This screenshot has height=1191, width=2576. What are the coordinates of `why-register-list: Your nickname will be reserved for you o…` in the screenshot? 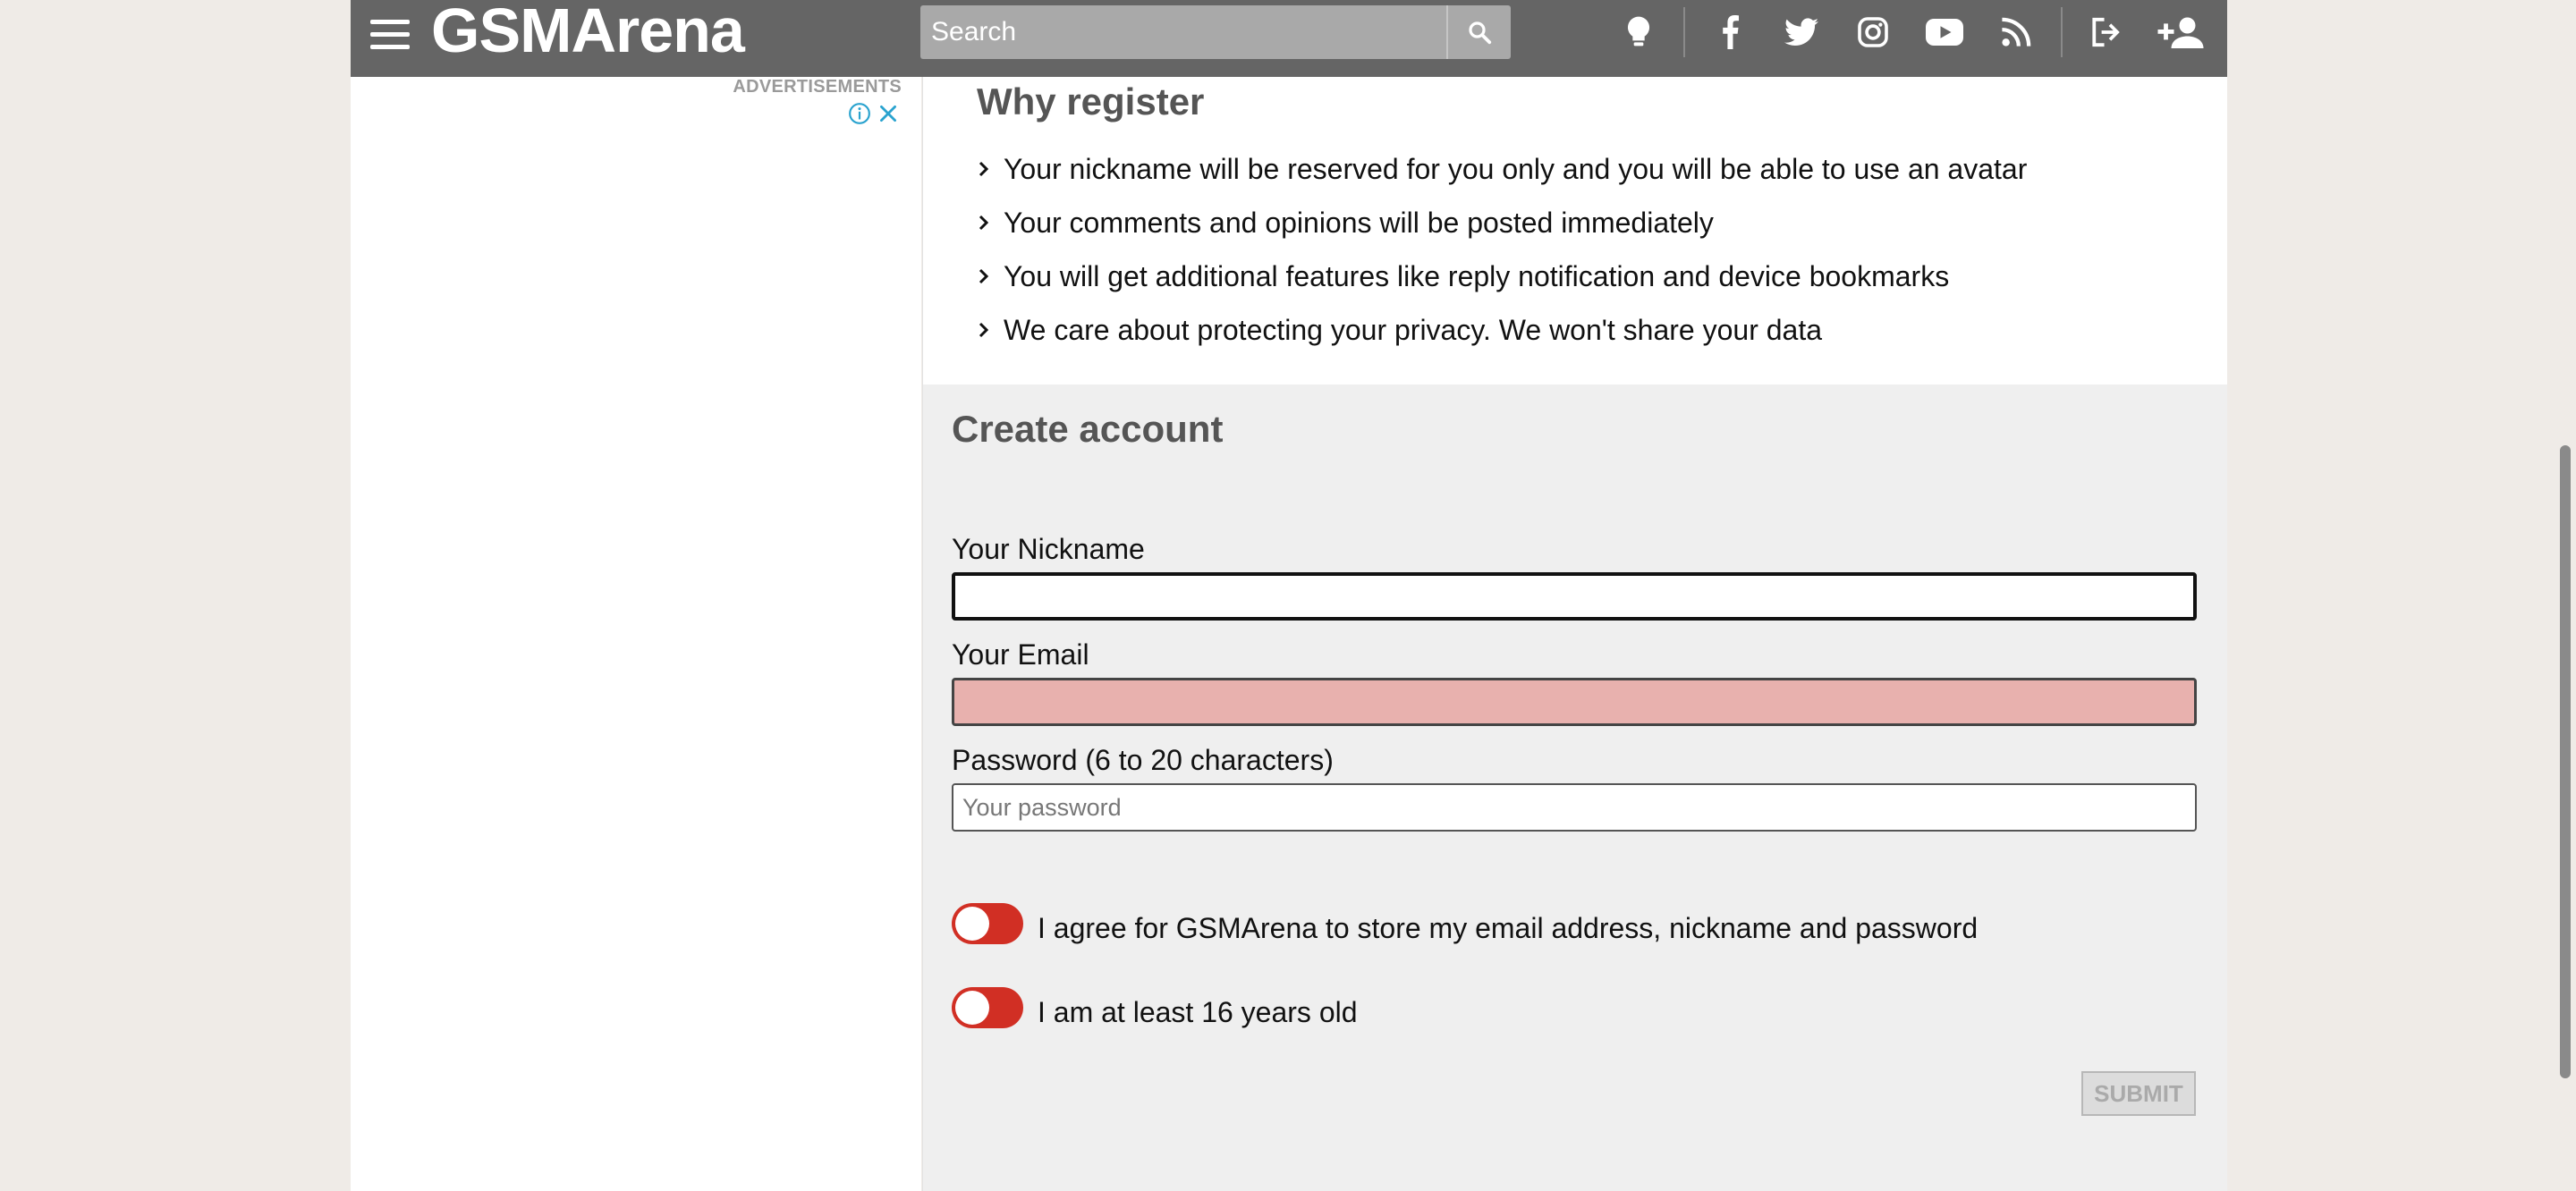 It's located at (1502, 255).